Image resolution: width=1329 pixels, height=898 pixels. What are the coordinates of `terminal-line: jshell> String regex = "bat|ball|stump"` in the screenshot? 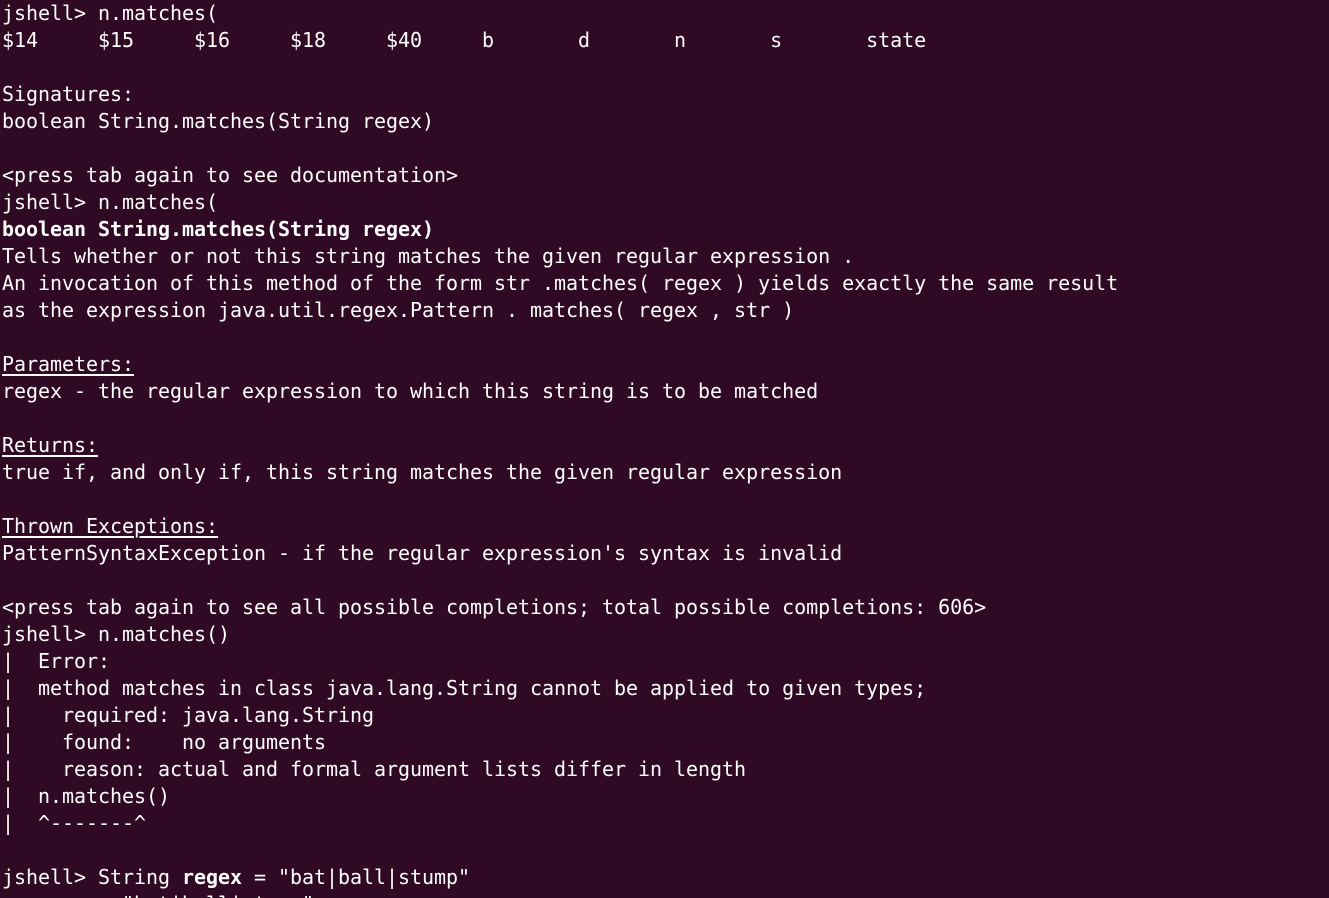 It's located at (665, 877).